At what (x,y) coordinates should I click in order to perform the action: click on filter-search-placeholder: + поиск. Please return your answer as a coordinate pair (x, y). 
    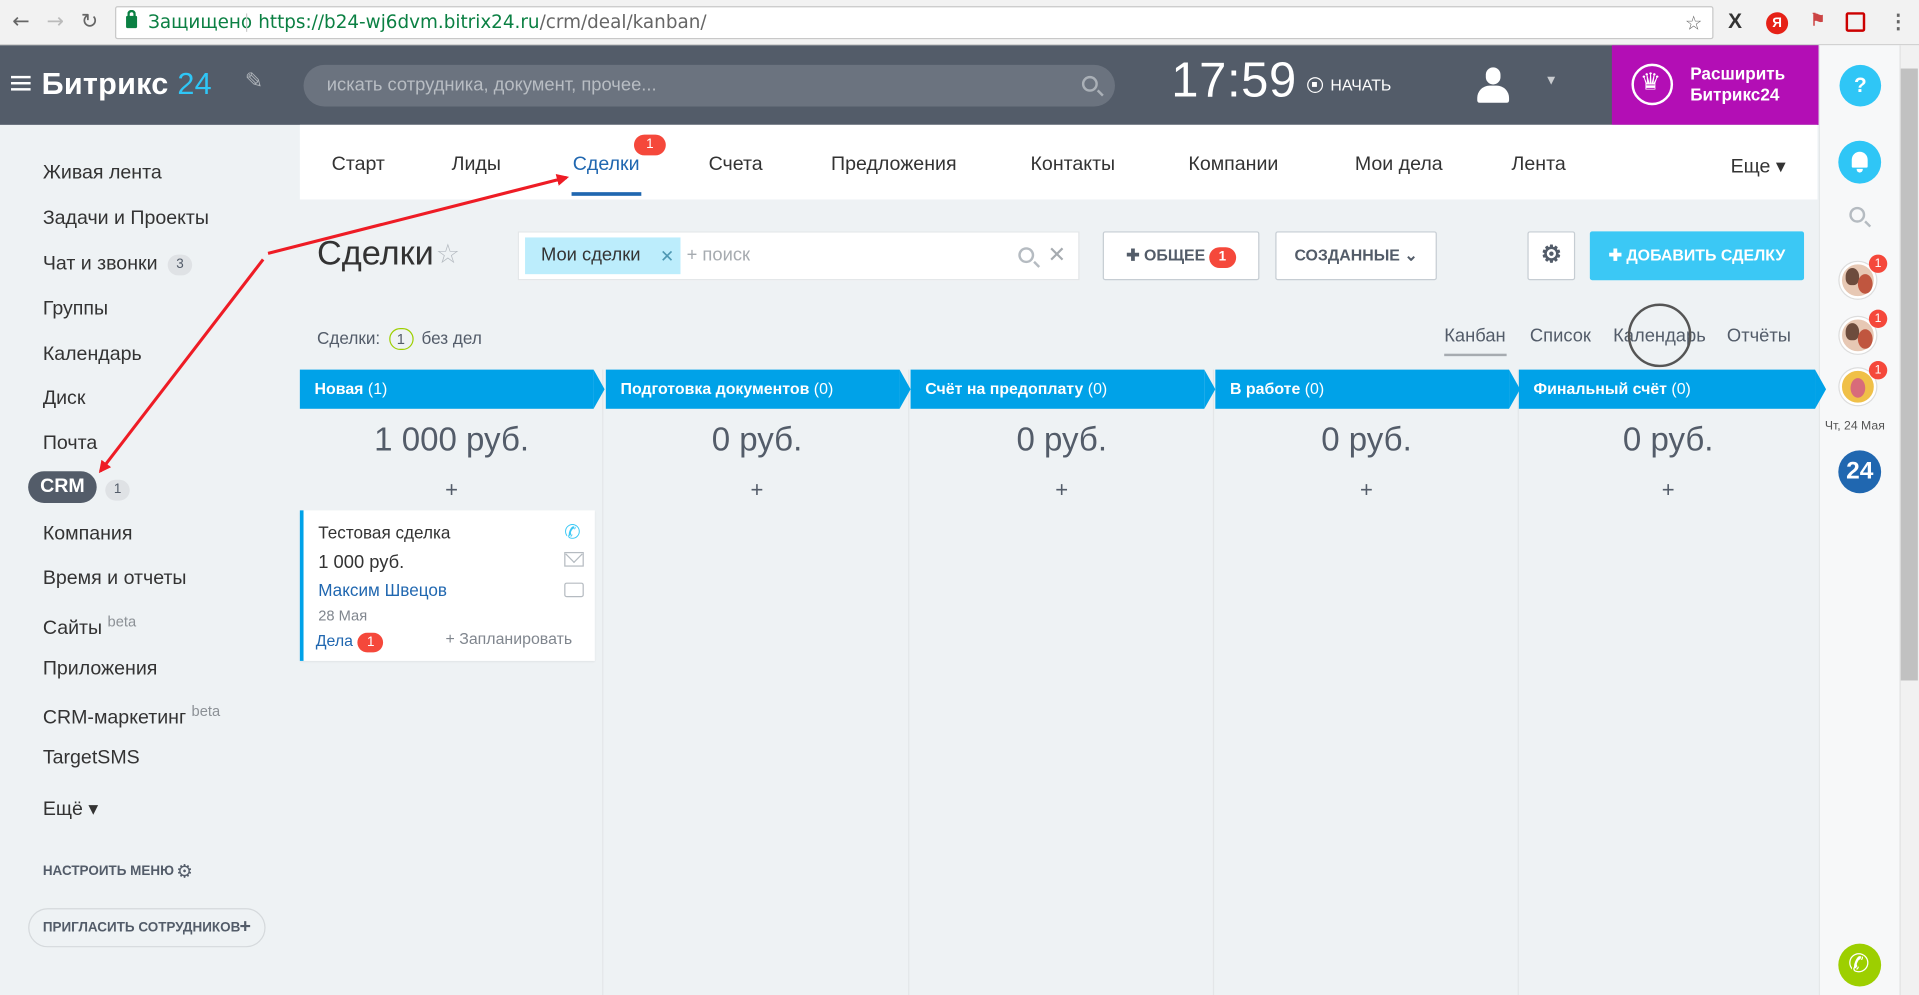
    Looking at the image, I should click on (718, 255).